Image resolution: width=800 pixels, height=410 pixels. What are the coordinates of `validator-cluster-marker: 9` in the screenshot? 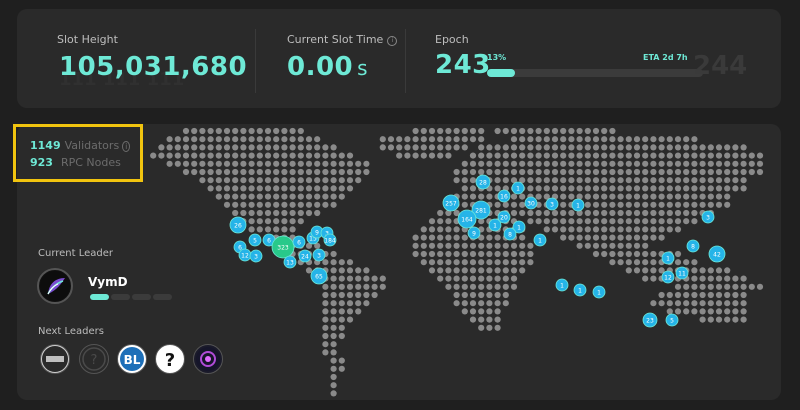 It's located at (474, 233).